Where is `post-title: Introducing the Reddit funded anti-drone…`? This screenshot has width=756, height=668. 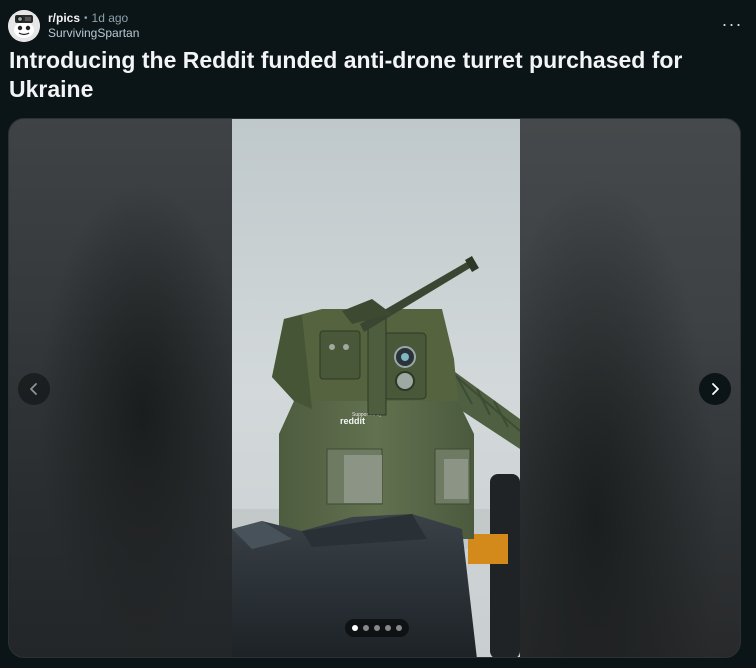
post-title: Introducing the Reddit funded anti-drone… is located at coordinates (374, 75).